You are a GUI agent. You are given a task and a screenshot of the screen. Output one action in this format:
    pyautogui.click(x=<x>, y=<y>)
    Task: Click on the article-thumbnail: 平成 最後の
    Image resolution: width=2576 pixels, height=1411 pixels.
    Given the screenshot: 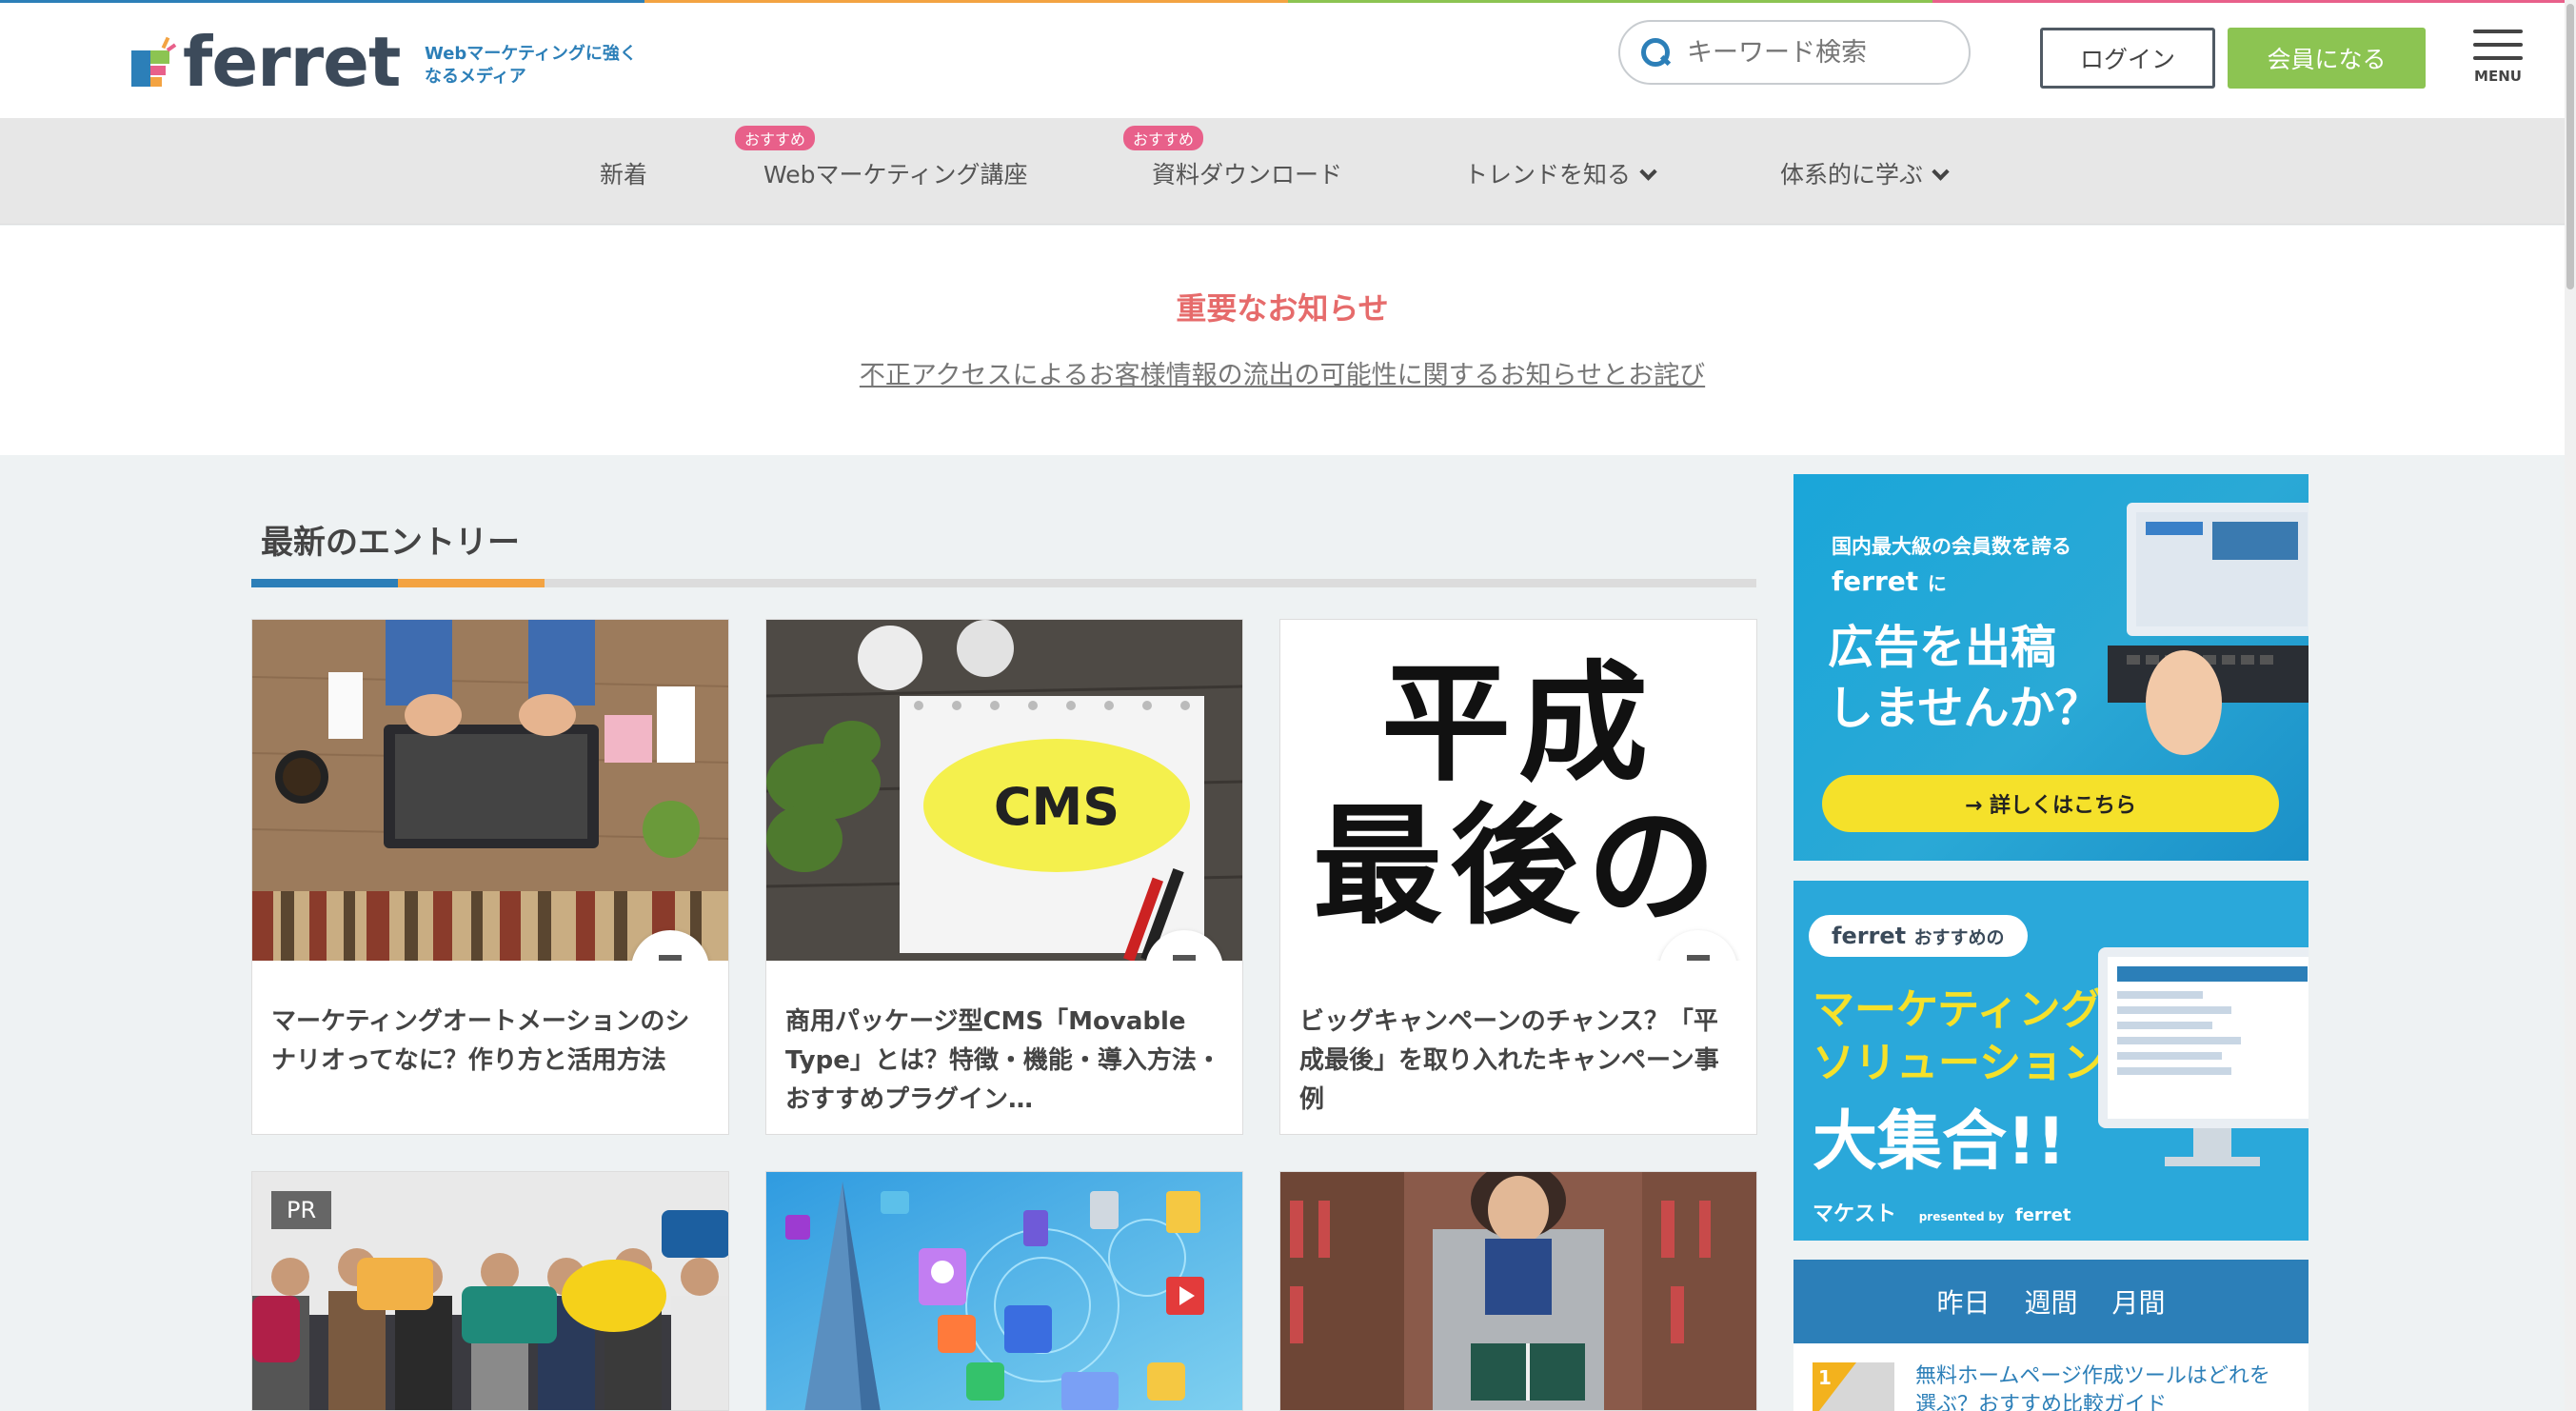 What is the action you would take?
    pyautogui.click(x=1518, y=790)
    